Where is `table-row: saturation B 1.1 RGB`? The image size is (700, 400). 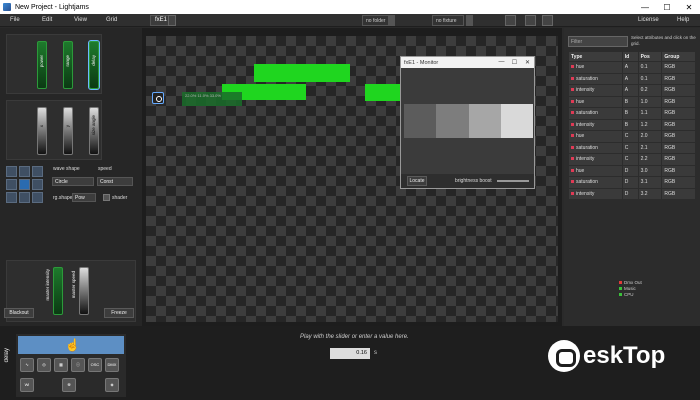 table-row: saturation B 1.1 RGB is located at coordinates (632, 113).